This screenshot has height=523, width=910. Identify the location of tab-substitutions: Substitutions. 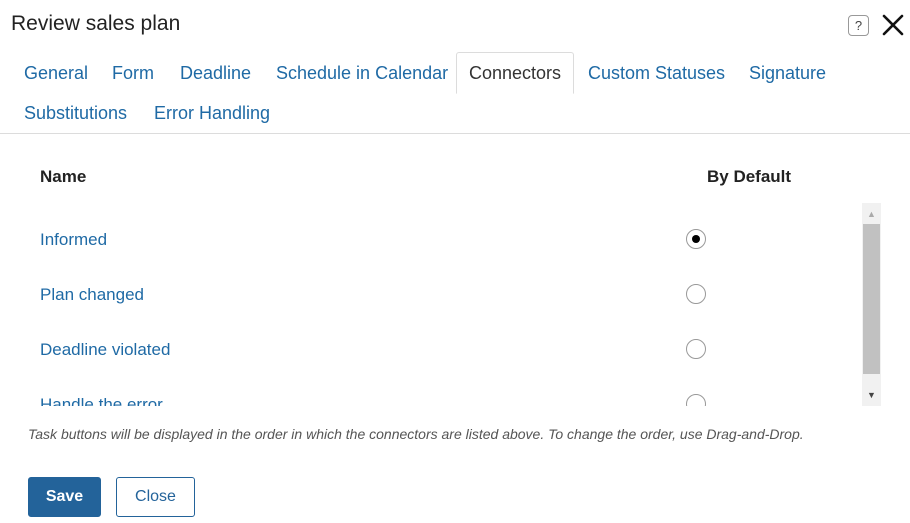
(75, 113).